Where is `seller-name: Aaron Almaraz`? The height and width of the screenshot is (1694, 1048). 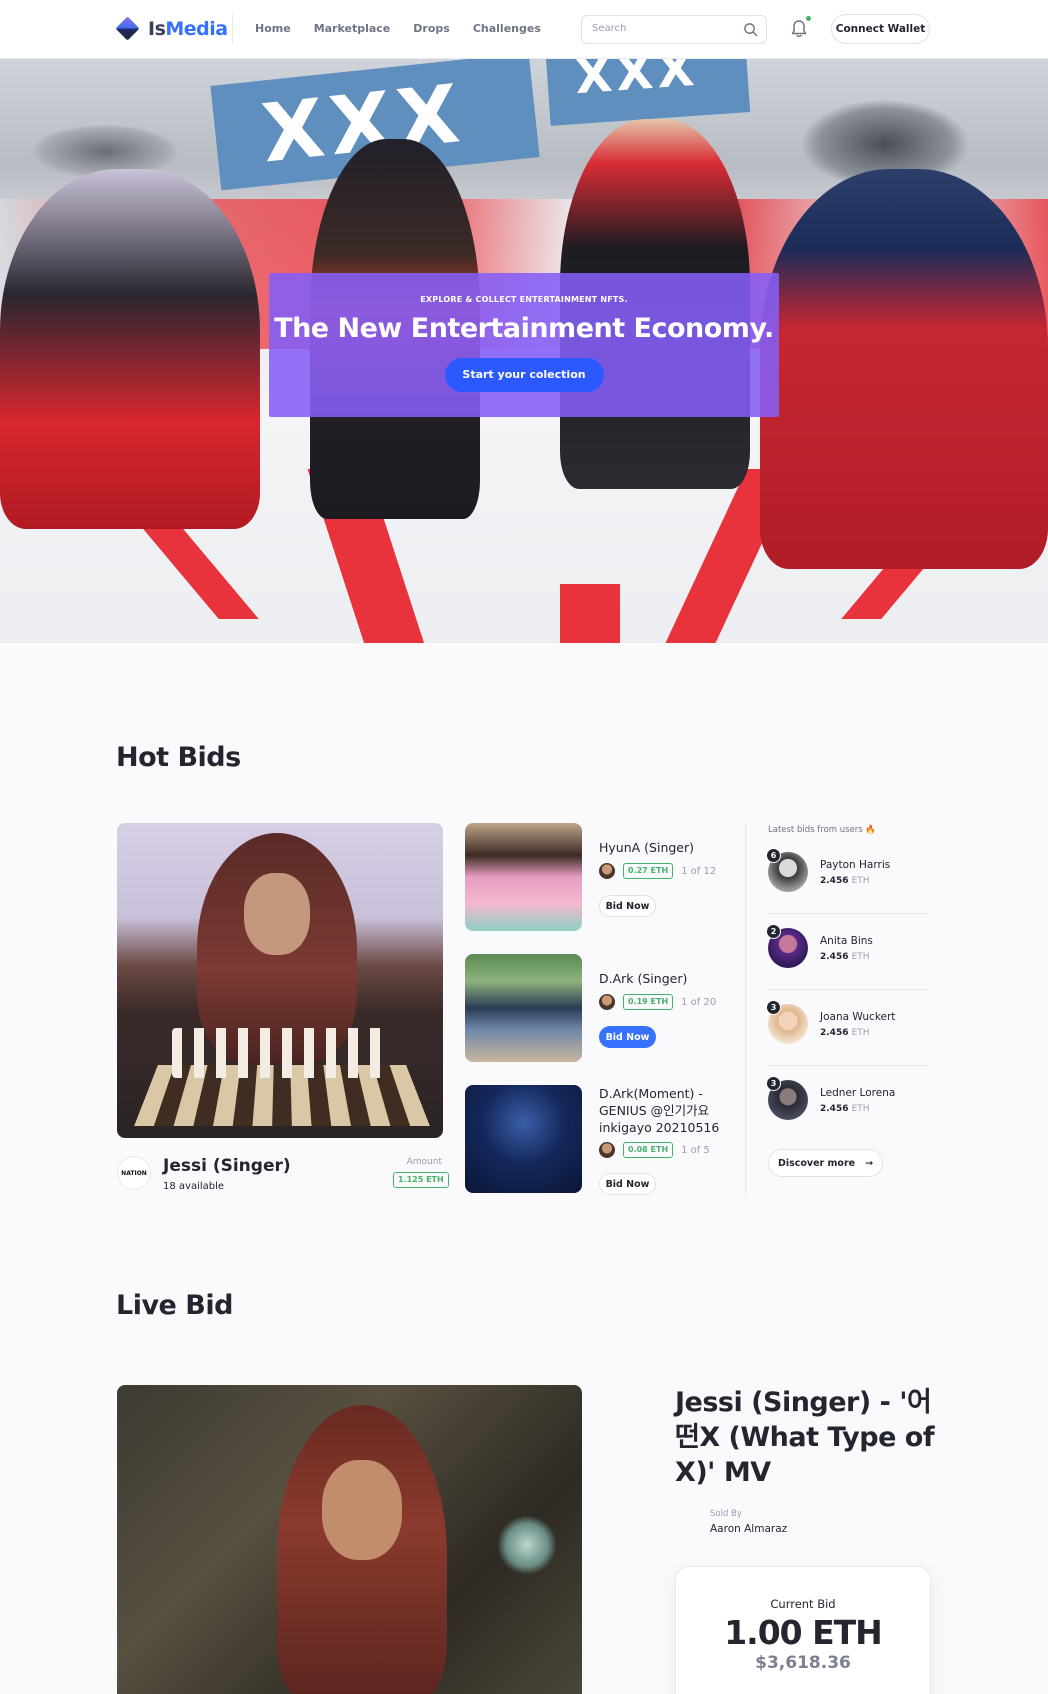 seller-name: Aaron Almaraz is located at coordinates (748, 1529).